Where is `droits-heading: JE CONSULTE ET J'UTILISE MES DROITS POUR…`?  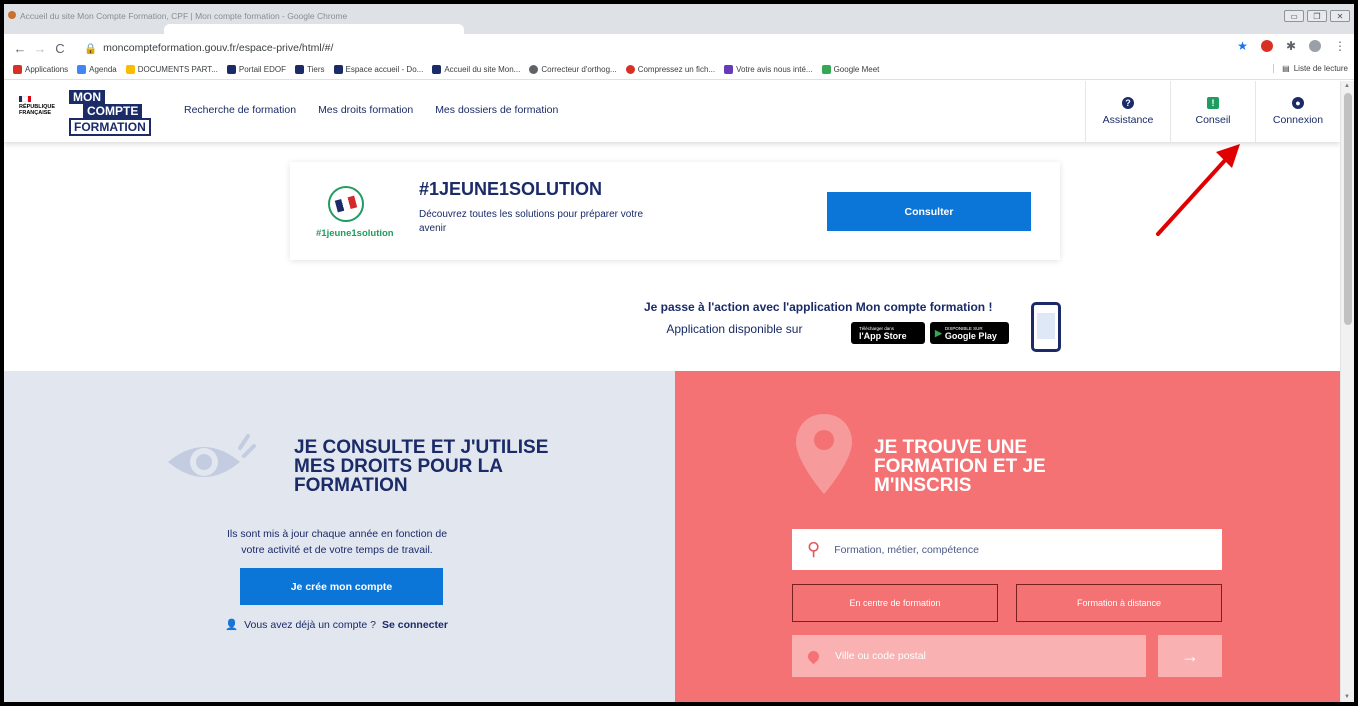 droits-heading: JE CONSULTE ET J'UTILISE MES DROITS POUR… is located at coordinates (421, 466).